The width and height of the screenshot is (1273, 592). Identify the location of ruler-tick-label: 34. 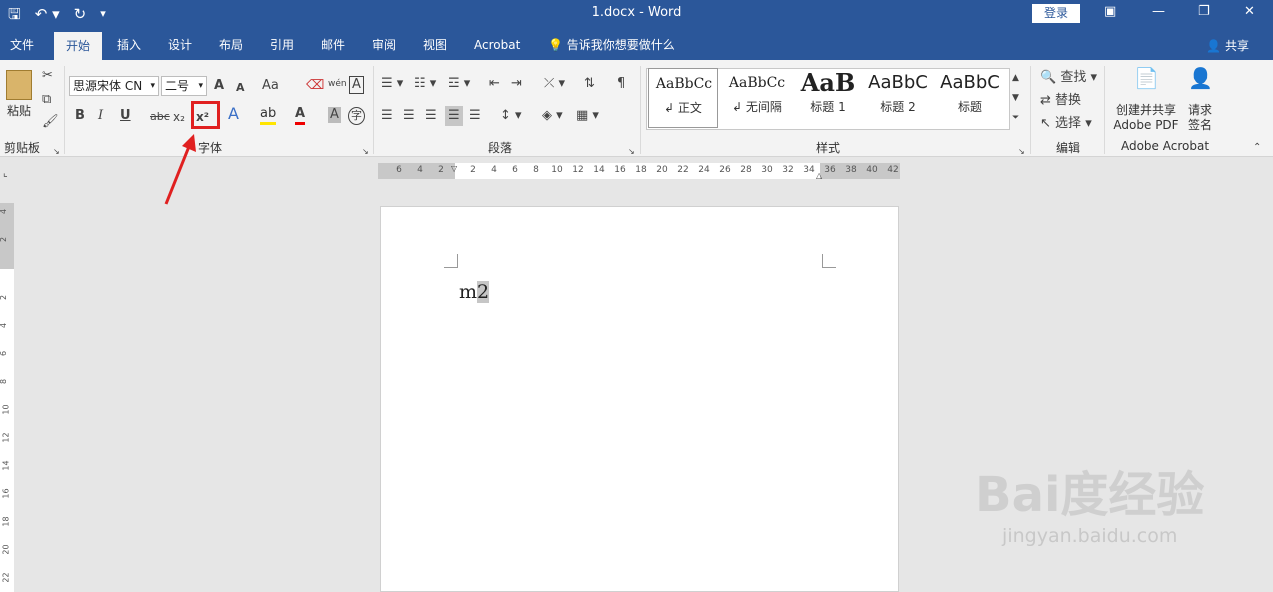
(809, 170).